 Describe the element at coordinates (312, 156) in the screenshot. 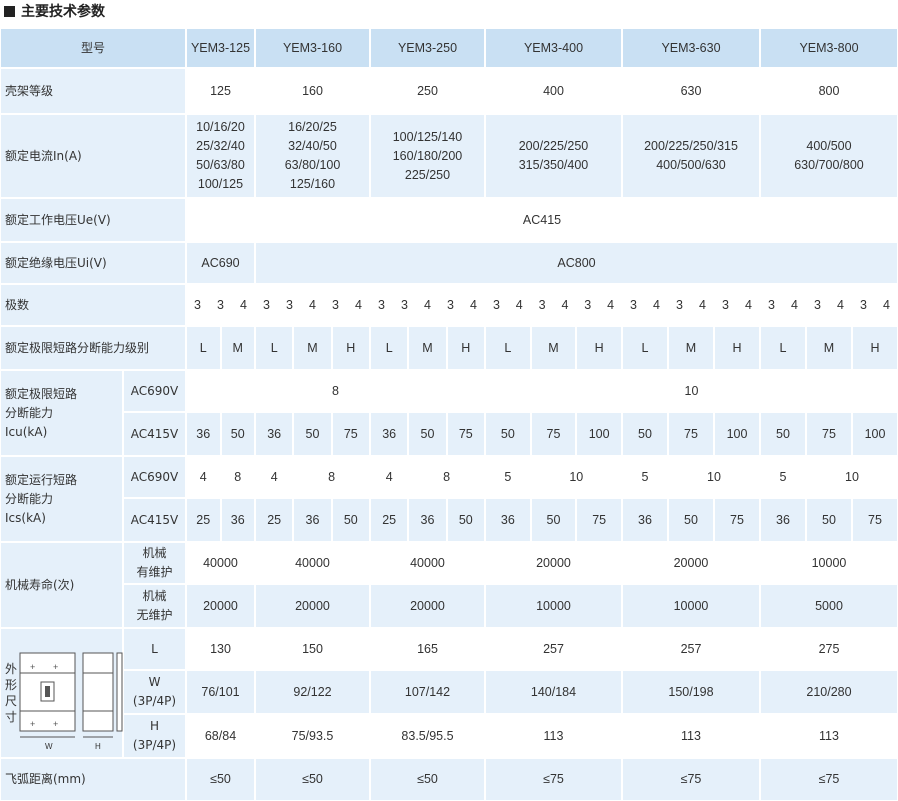

I see `current-value: 16/20/25 32/40/50 63/80/100 125/160` at that location.